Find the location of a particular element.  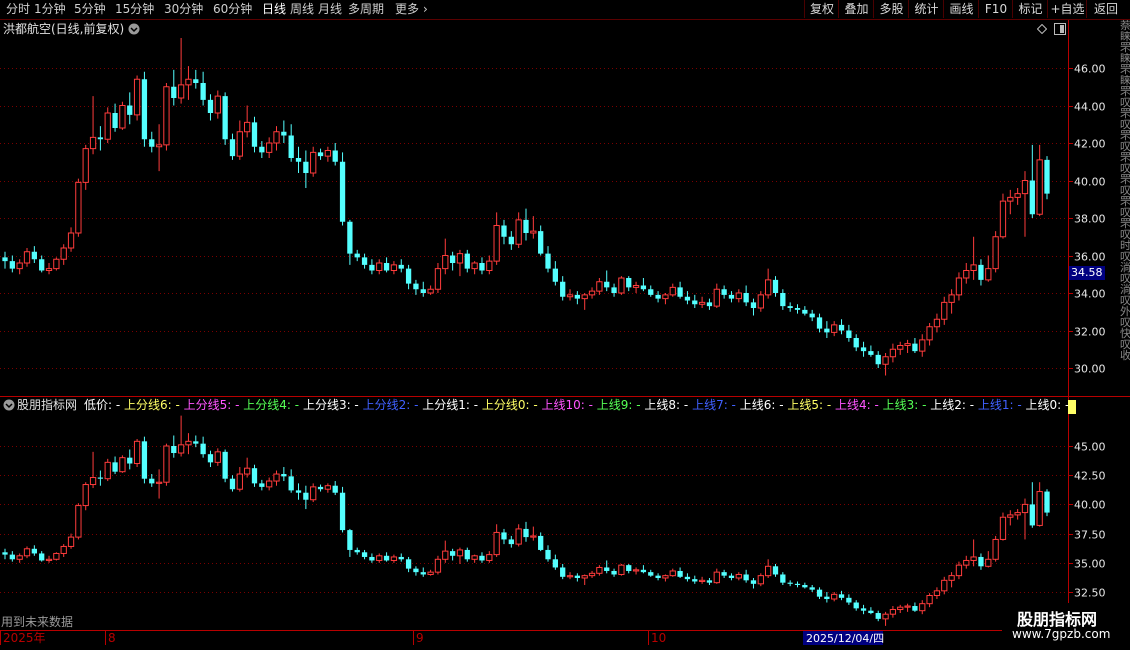

legend-scroll-marker-icon is located at coordinates (1072, 407).